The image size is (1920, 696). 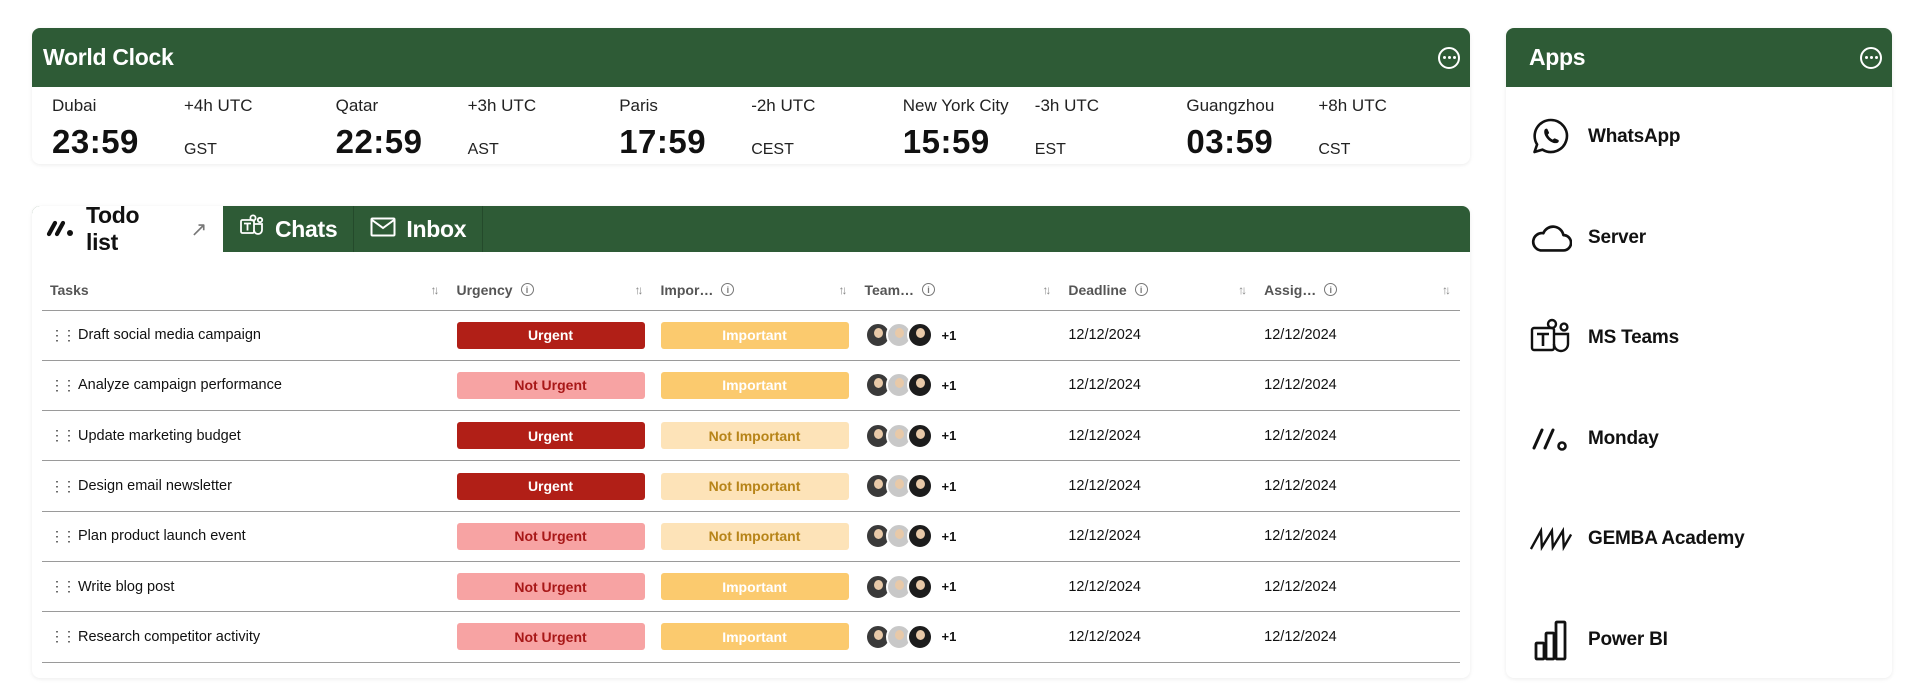 I want to click on open-external-icon: ↗, so click(x=199, y=229).